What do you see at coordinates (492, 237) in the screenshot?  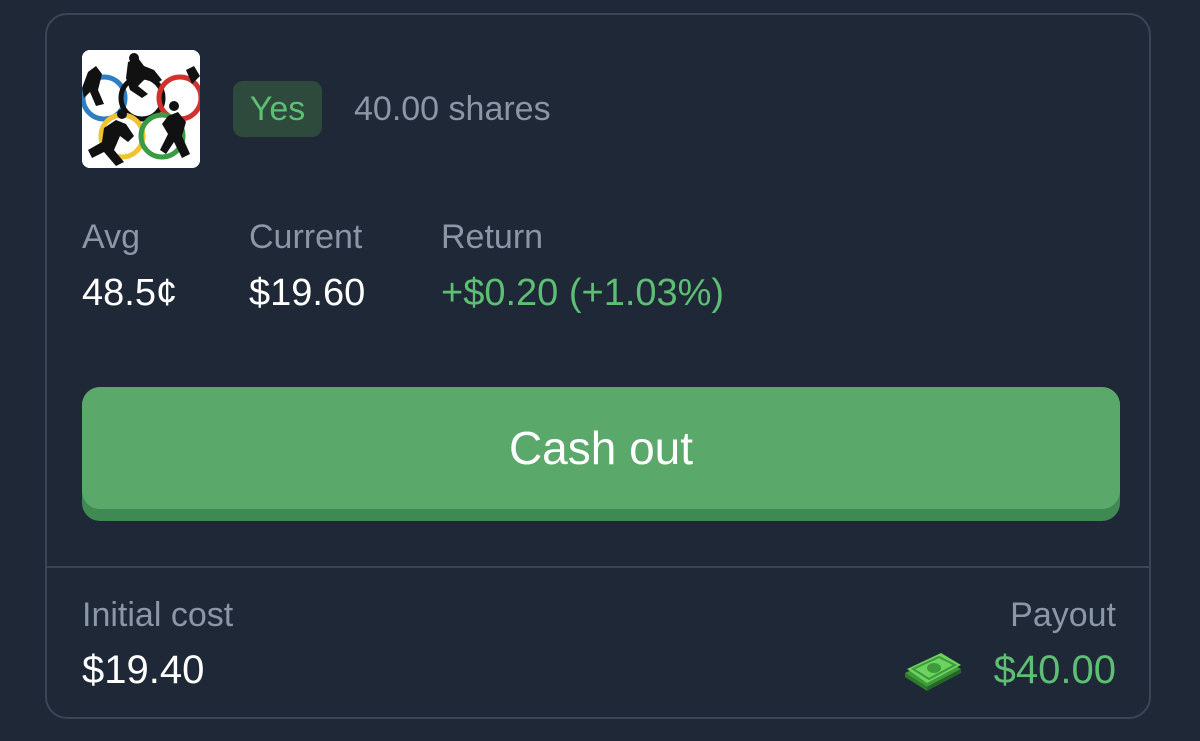 I see `return-label: Return` at bounding box center [492, 237].